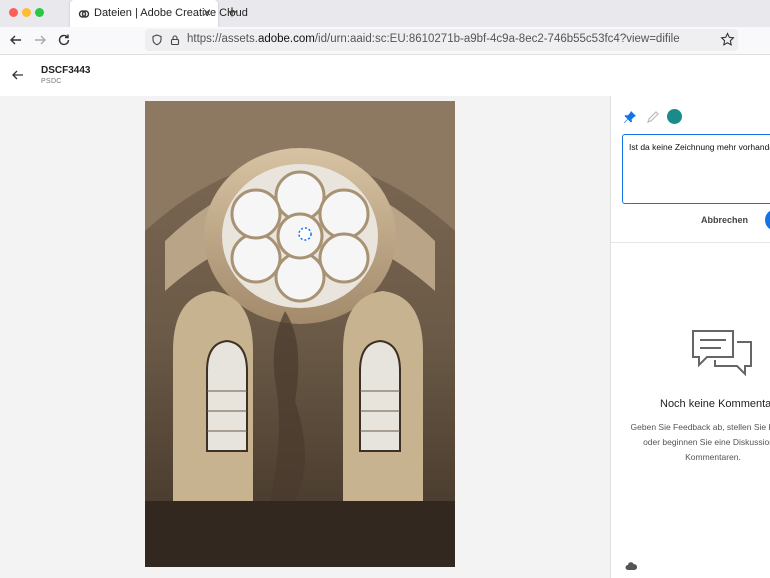 This screenshot has width=770, height=578. I want to click on minimize-window-button, so click(26, 12).